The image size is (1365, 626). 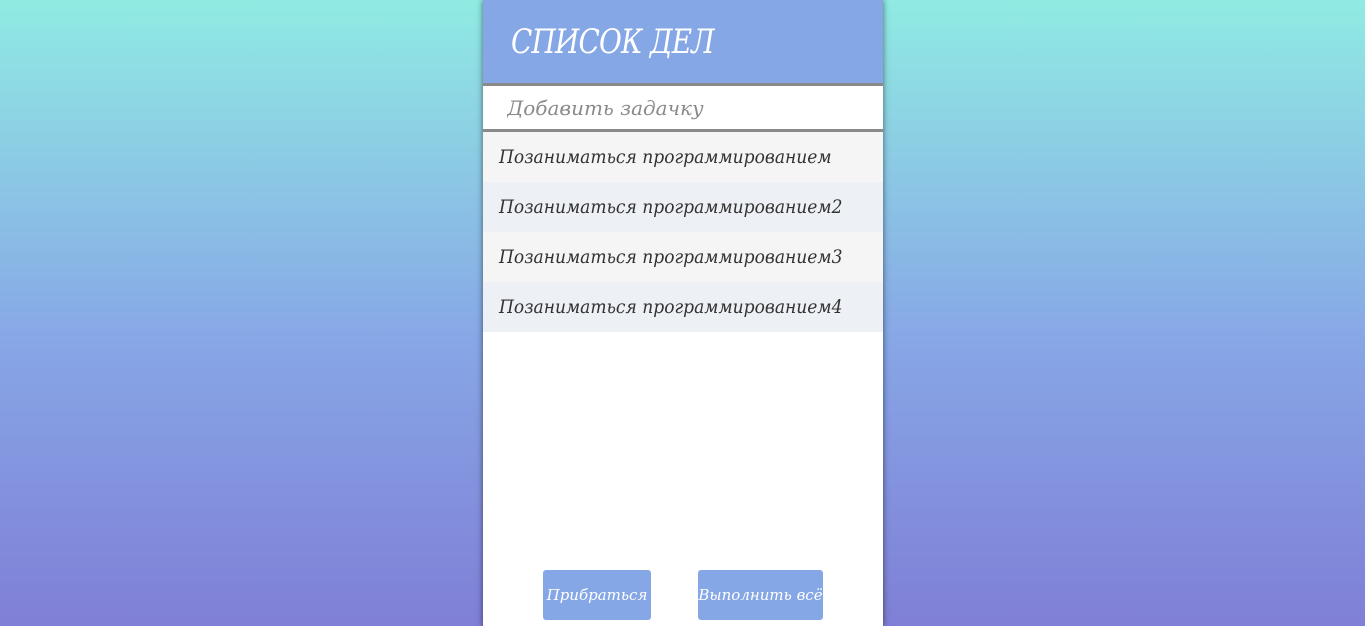 I want to click on task-item: Позаниматься программированием3, so click(x=683, y=257).